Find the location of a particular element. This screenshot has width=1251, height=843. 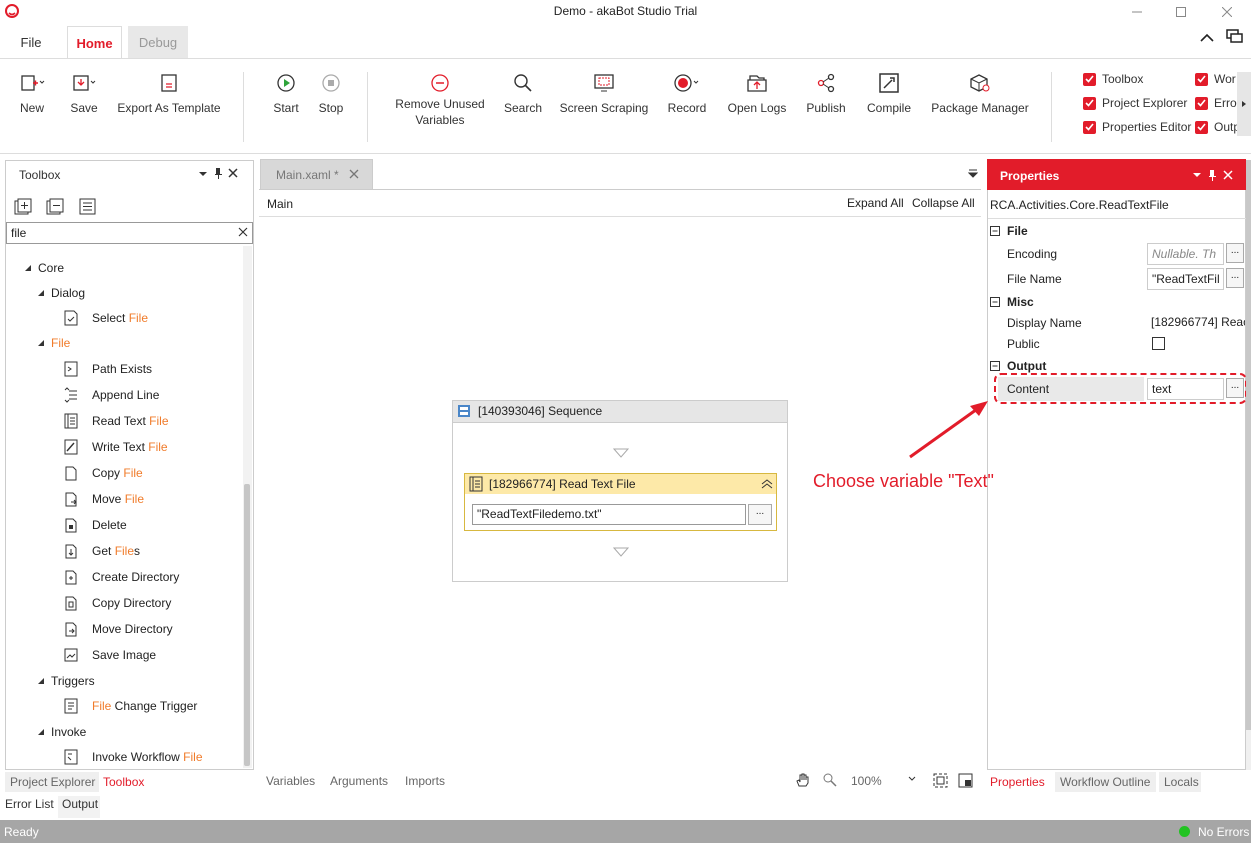

toggle-project-explorer: Project Explorer is located at coordinates (1135, 103).